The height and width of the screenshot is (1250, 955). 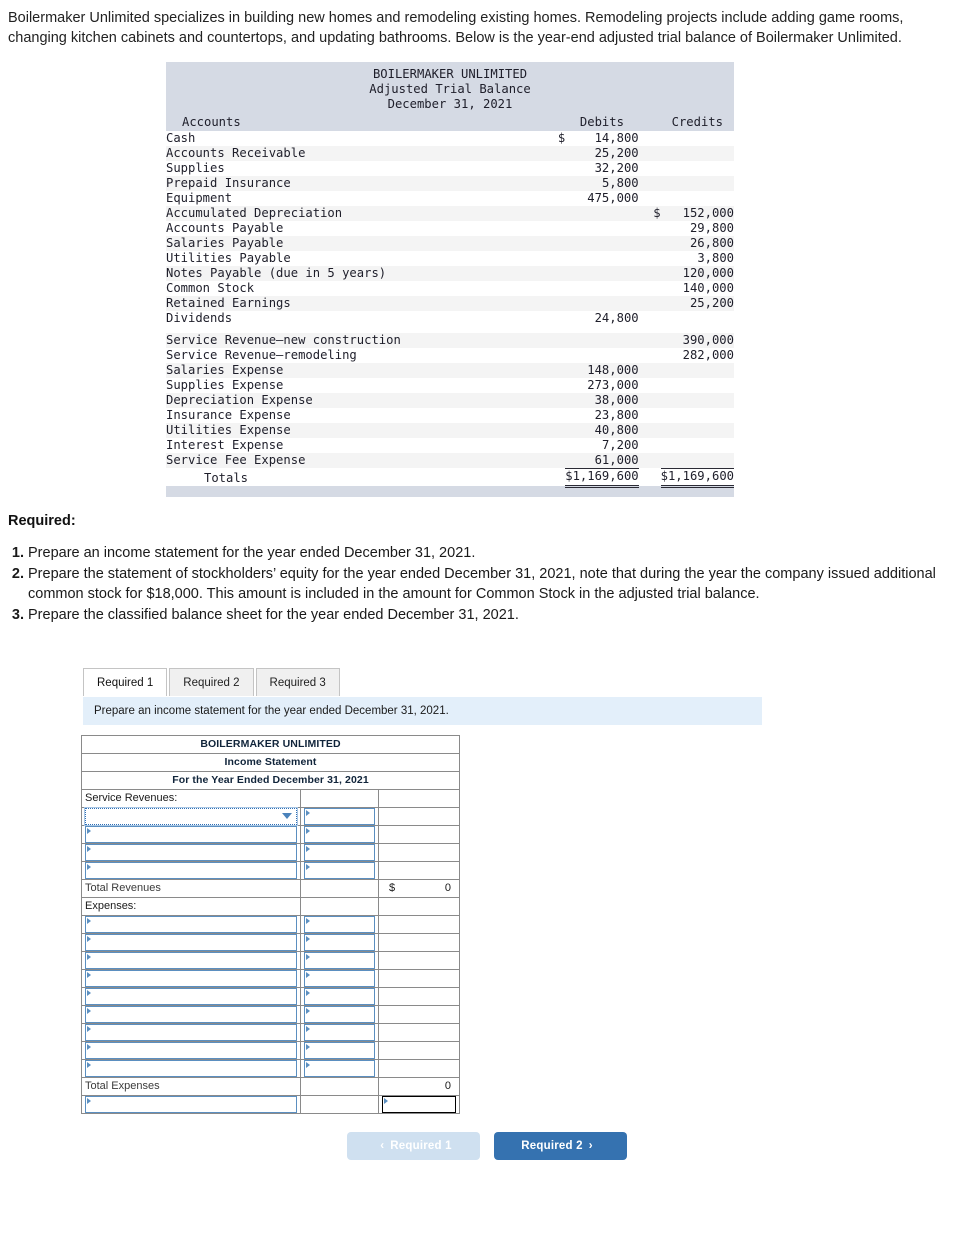 What do you see at coordinates (450, 138) in the screenshot?
I see `trial-balance-row: Cash $14,800` at bounding box center [450, 138].